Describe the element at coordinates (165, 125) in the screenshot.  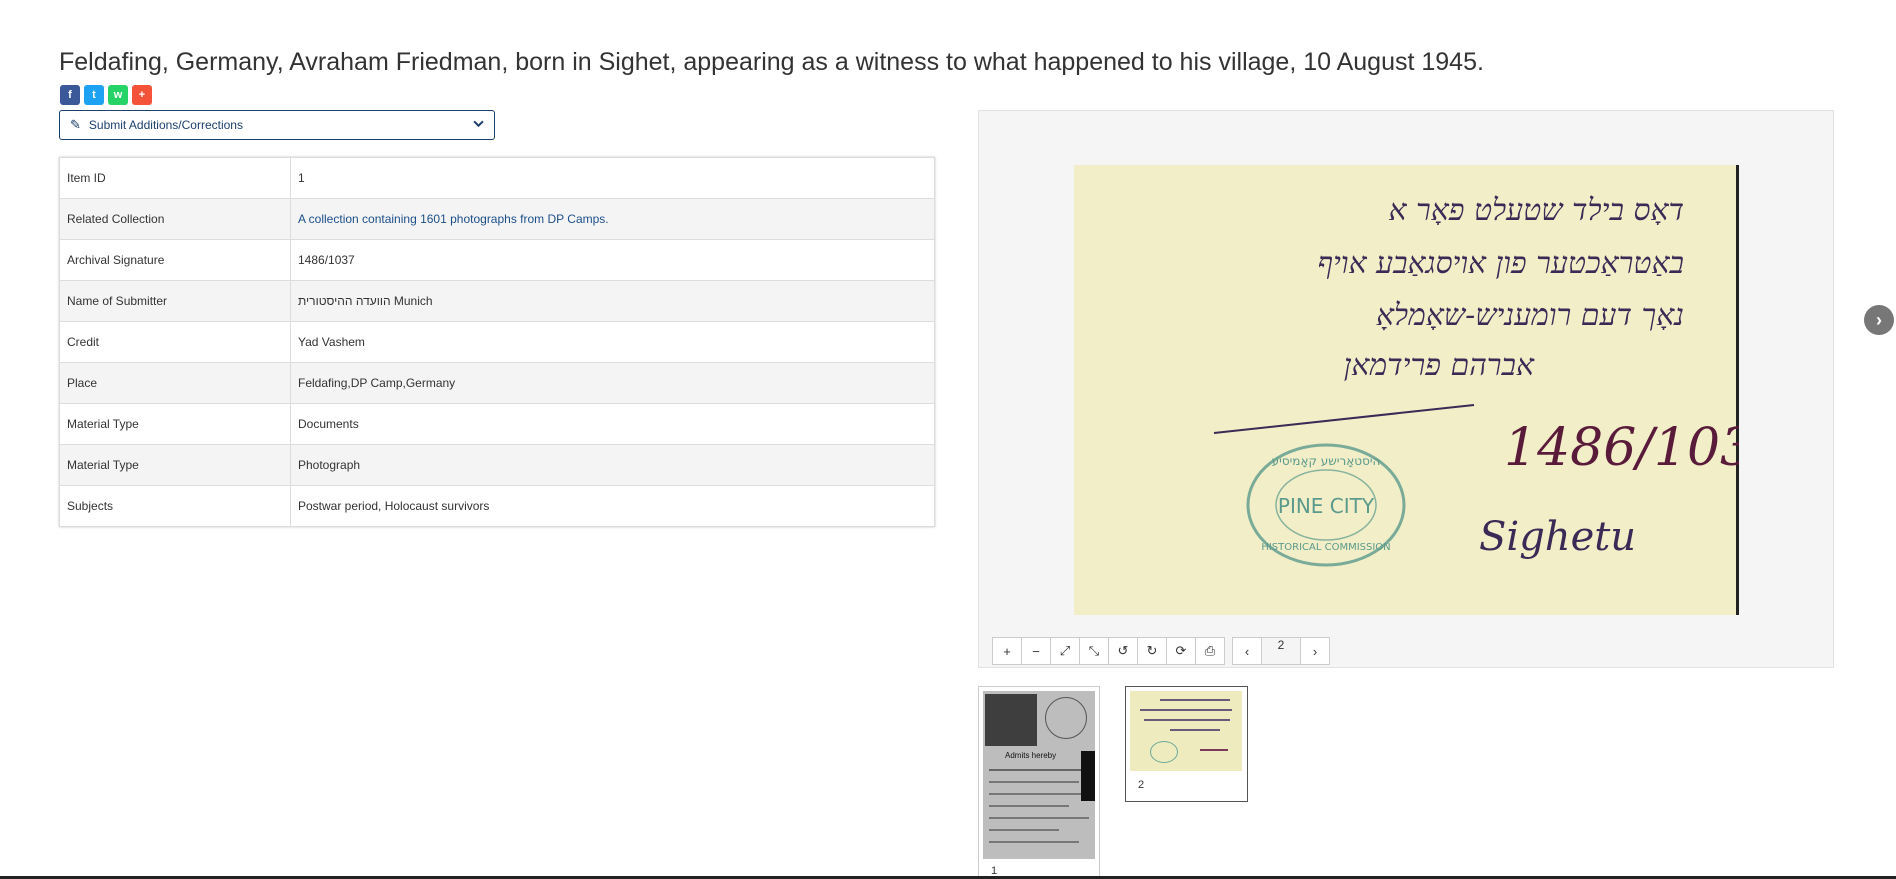
I see `submit-corrections-label: Submit Additions/Corrections` at that location.